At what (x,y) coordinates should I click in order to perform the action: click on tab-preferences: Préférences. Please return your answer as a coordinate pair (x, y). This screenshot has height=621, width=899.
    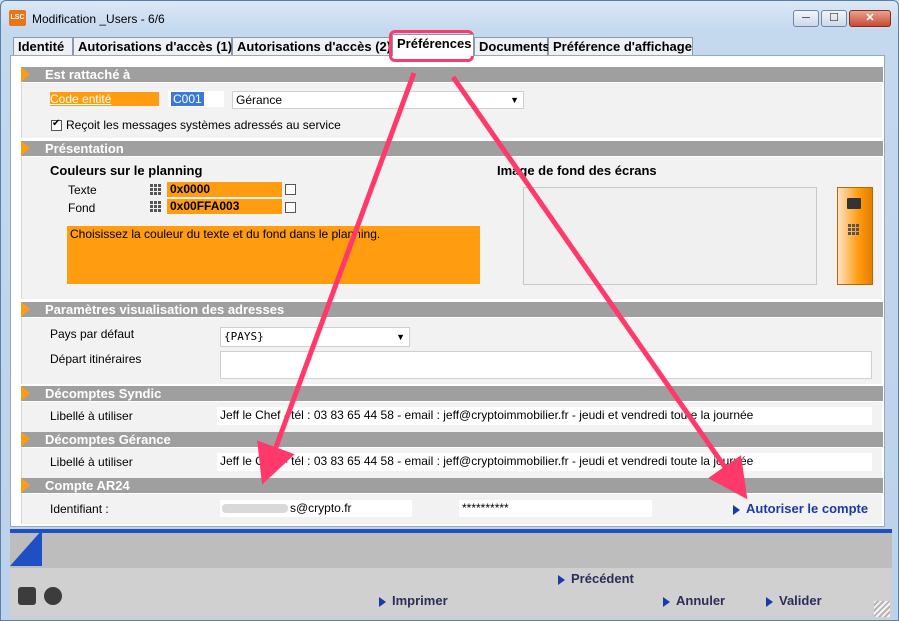
    Looking at the image, I should click on (433, 45).